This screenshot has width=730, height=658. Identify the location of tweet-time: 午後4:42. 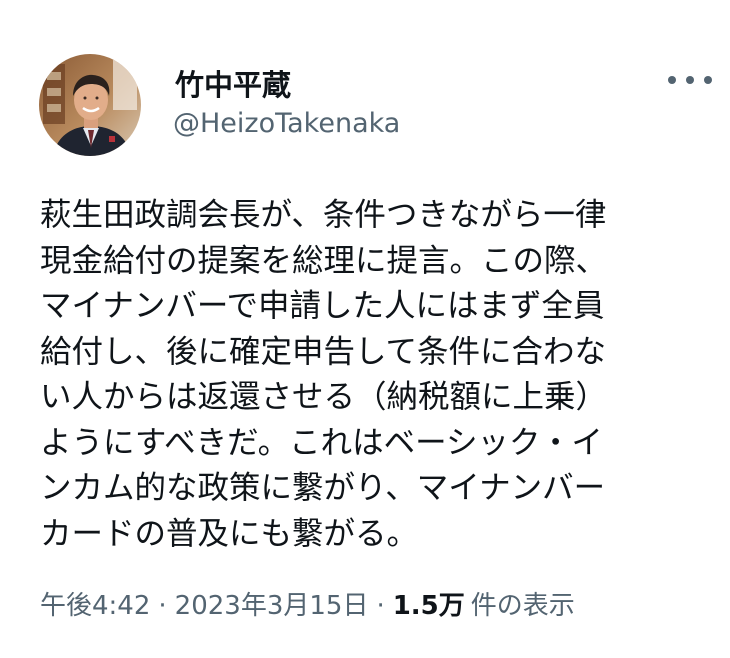
(95, 603).